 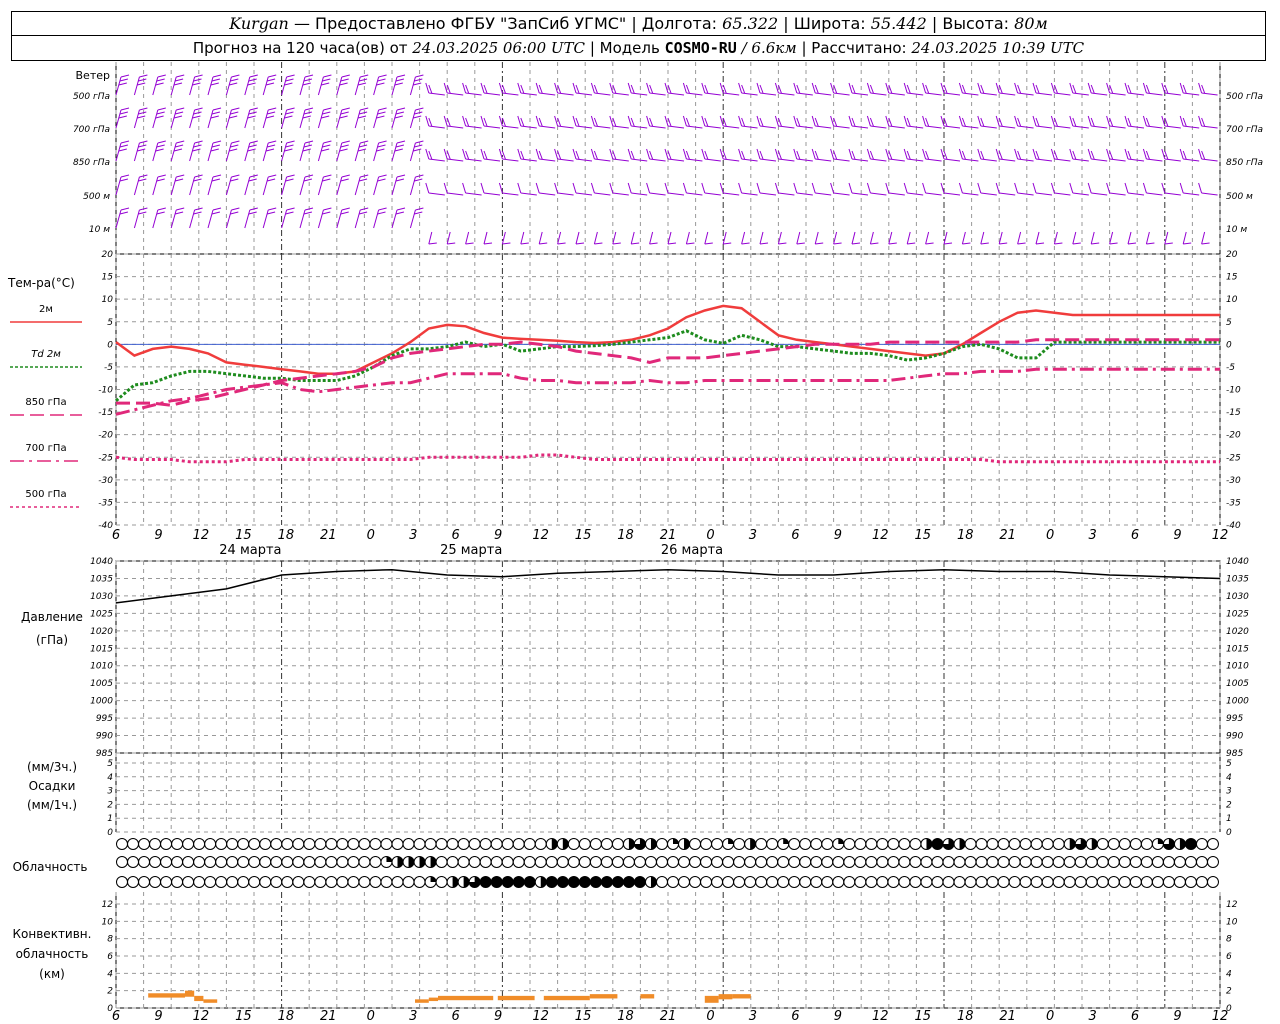 I want to click on x-tick-label: 15, so click(x=583, y=535).